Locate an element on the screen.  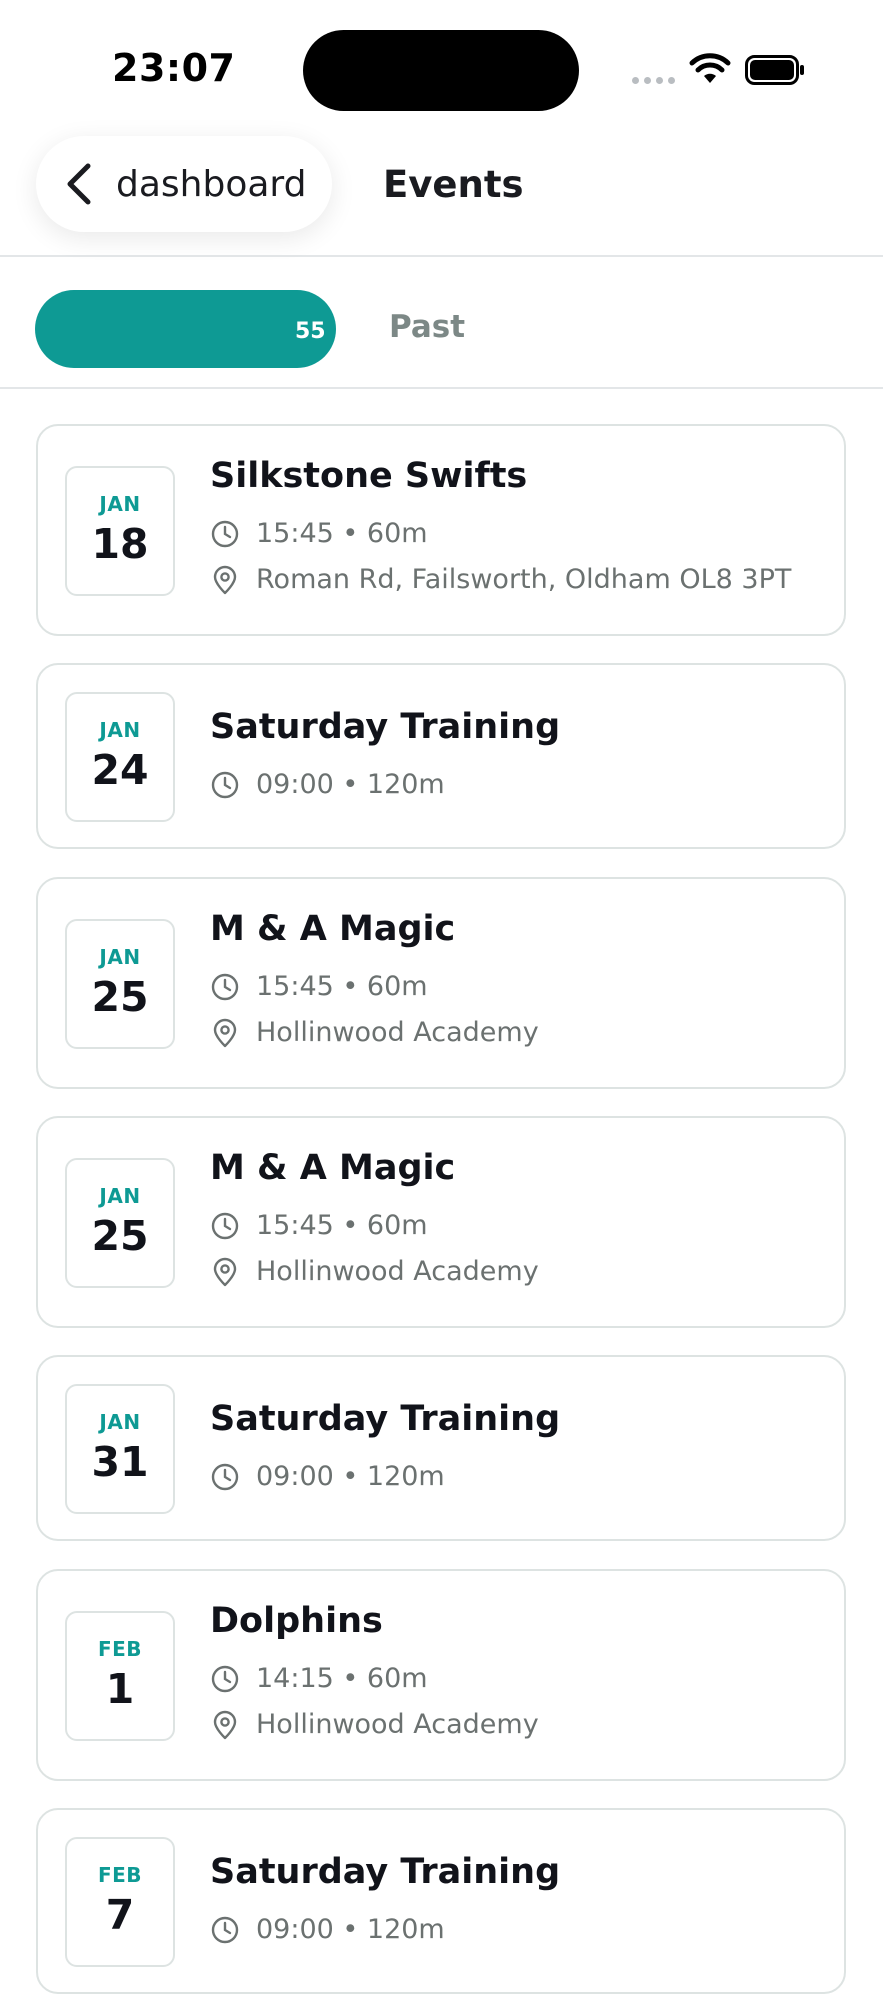
event-day: 7 is located at coordinates (120, 1915).